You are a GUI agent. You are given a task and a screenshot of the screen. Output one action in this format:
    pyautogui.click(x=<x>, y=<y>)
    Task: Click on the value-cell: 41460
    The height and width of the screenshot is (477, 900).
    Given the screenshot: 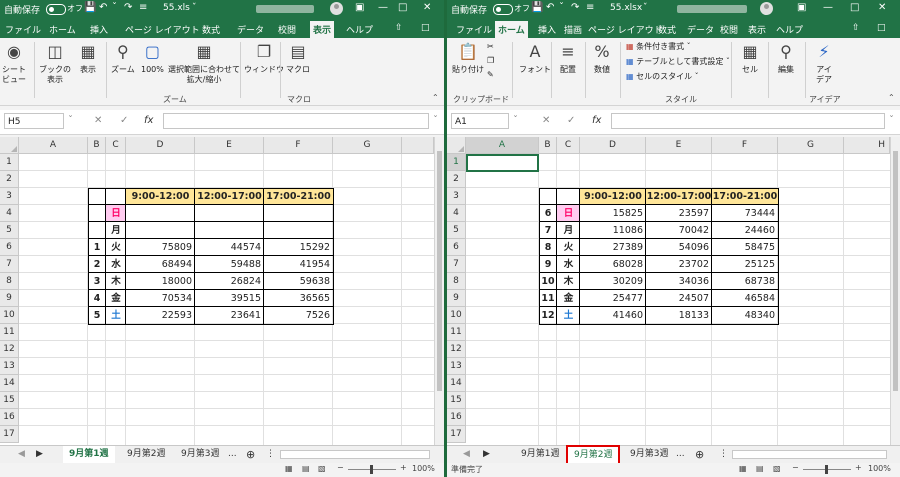 What is the action you would take?
    pyautogui.click(x=613, y=315)
    